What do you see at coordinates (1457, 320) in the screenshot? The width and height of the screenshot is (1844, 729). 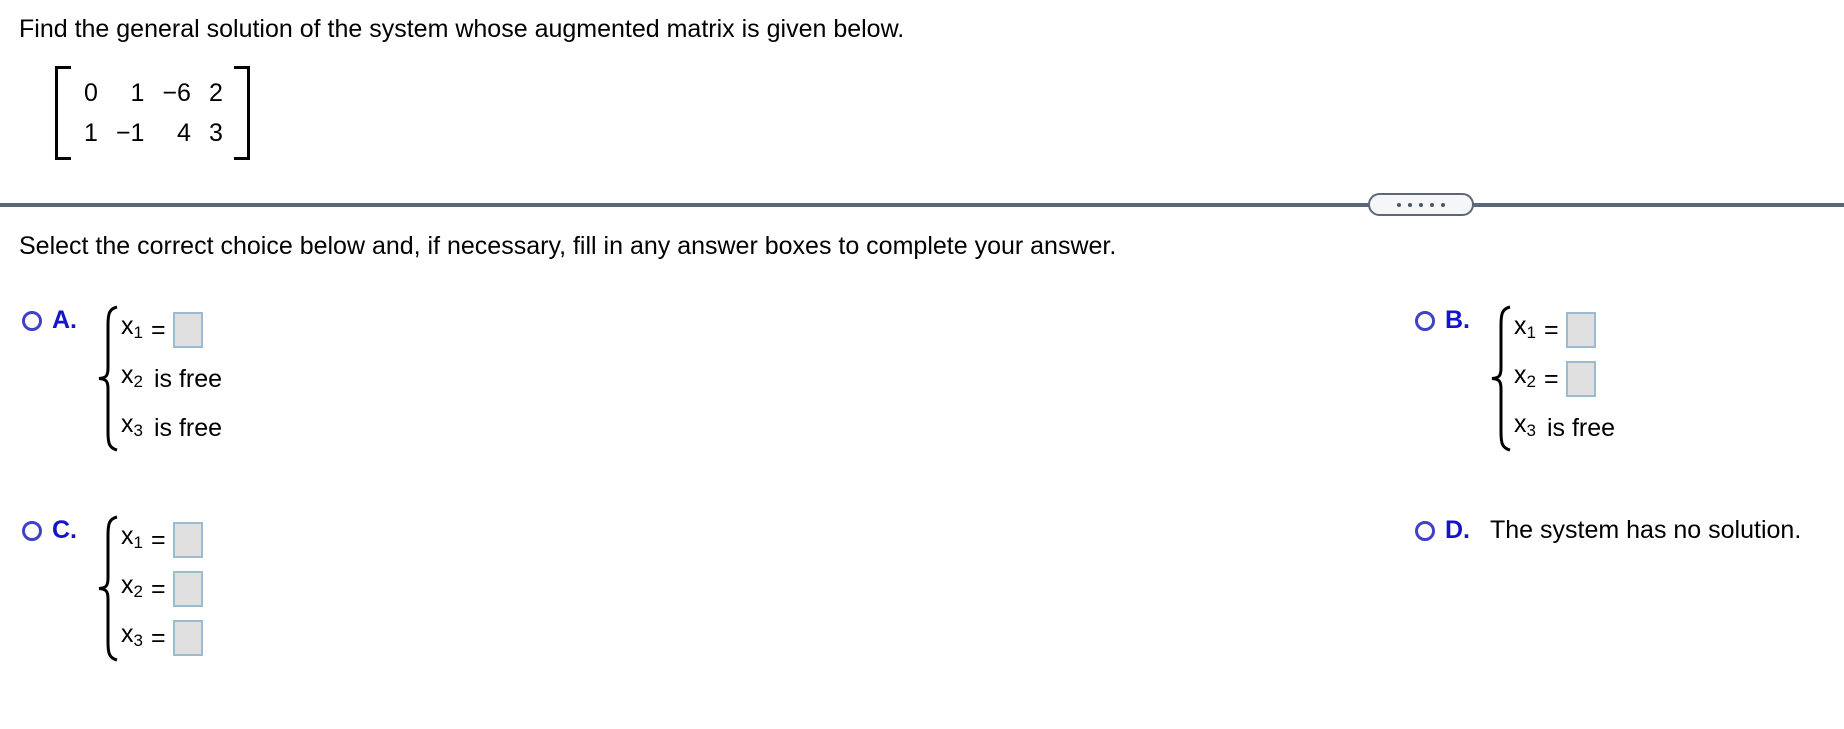 I see `choice-letter-b: B.` at bounding box center [1457, 320].